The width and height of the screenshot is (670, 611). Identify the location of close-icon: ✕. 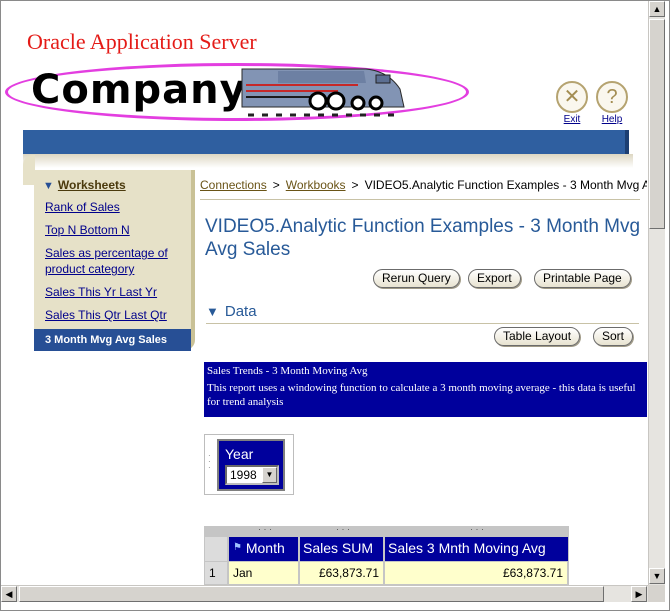
(572, 97).